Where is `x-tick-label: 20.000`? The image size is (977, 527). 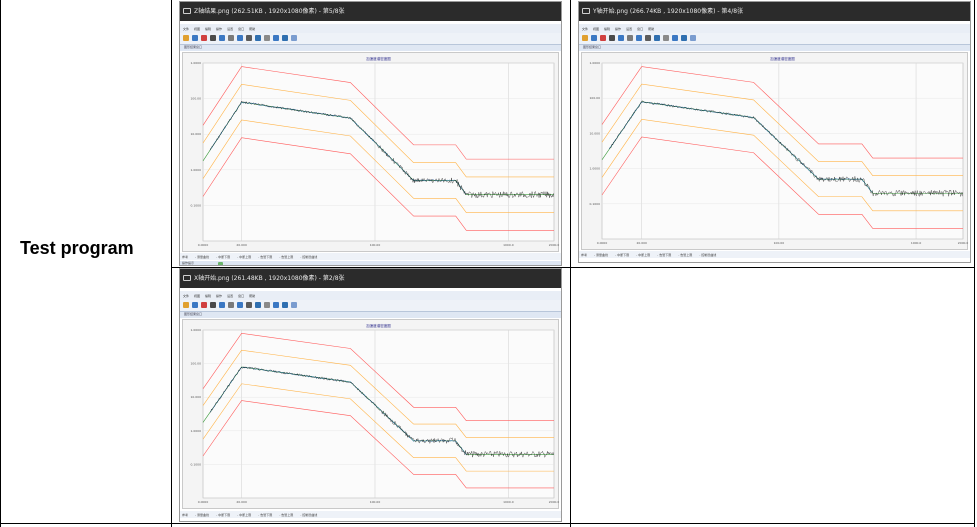 x-tick-label: 20.000 is located at coordinates (641, 243).